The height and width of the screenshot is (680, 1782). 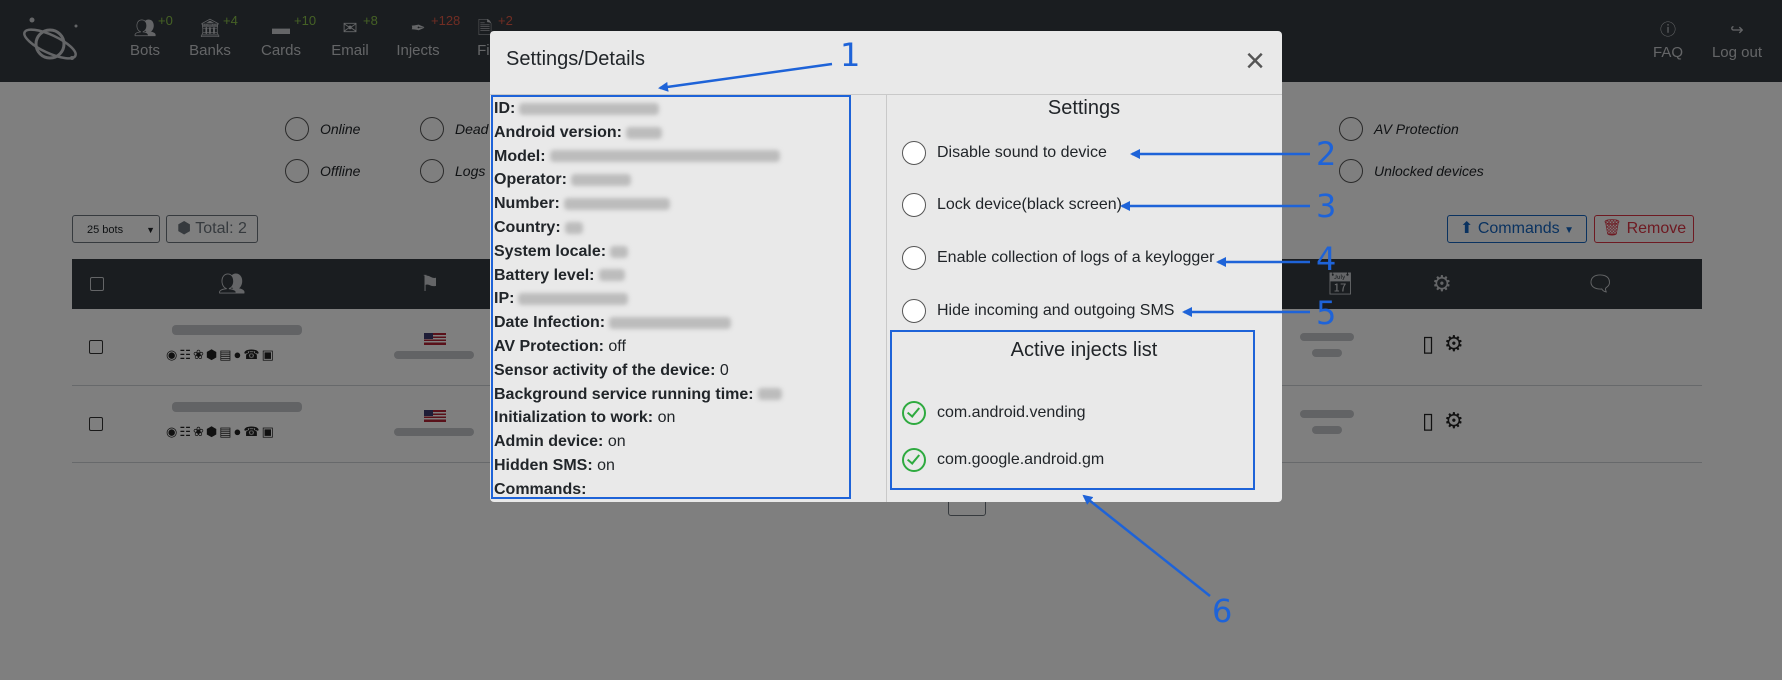 What do you see at coordinates (1326, 313) in the screenshot?
I see `annotation-5: 5` at bounding box center [1326, 313].